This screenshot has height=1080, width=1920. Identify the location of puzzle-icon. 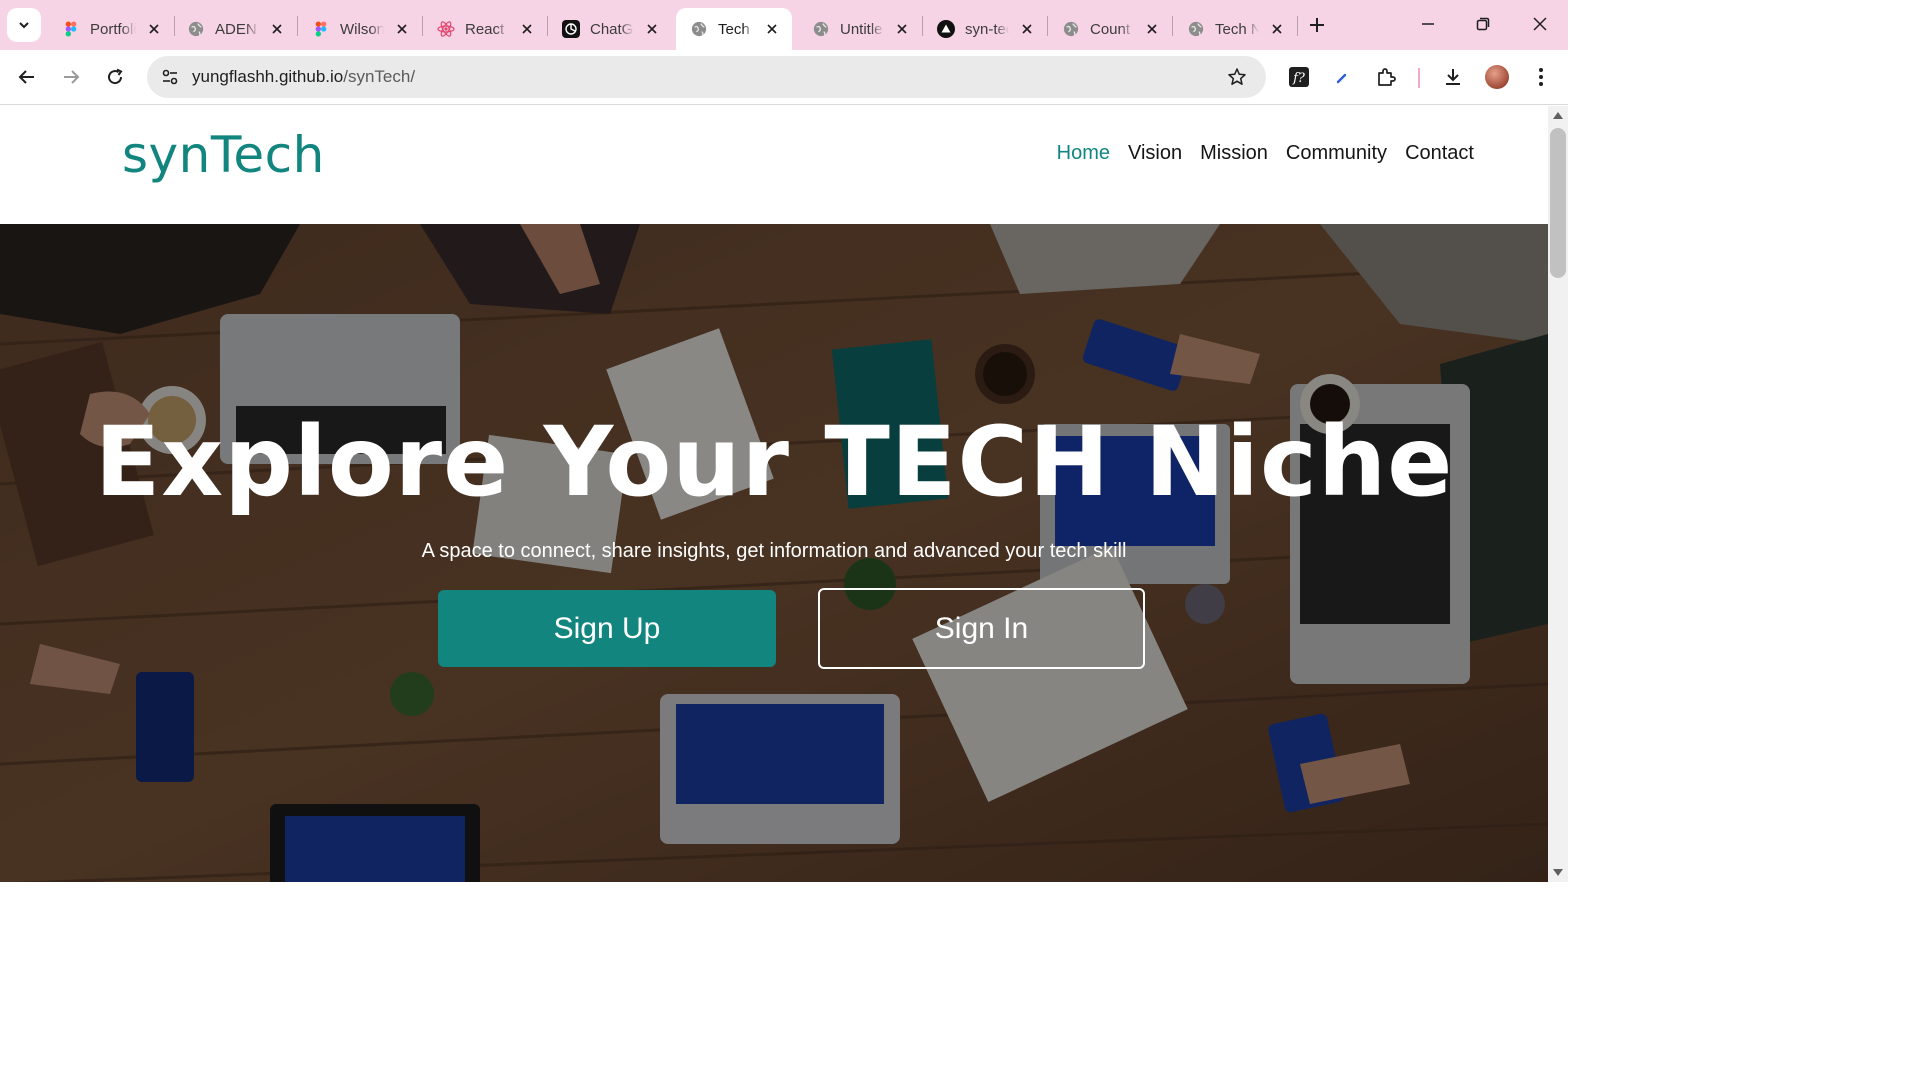
(1387, 77).